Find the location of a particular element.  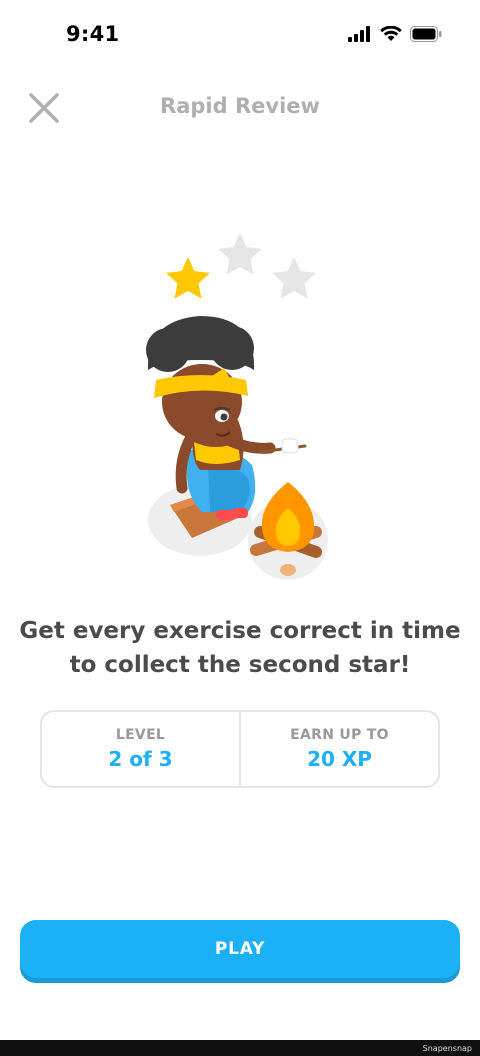

level-stat: LEVEL 2 of 3 is located at coordinates (140, 749).